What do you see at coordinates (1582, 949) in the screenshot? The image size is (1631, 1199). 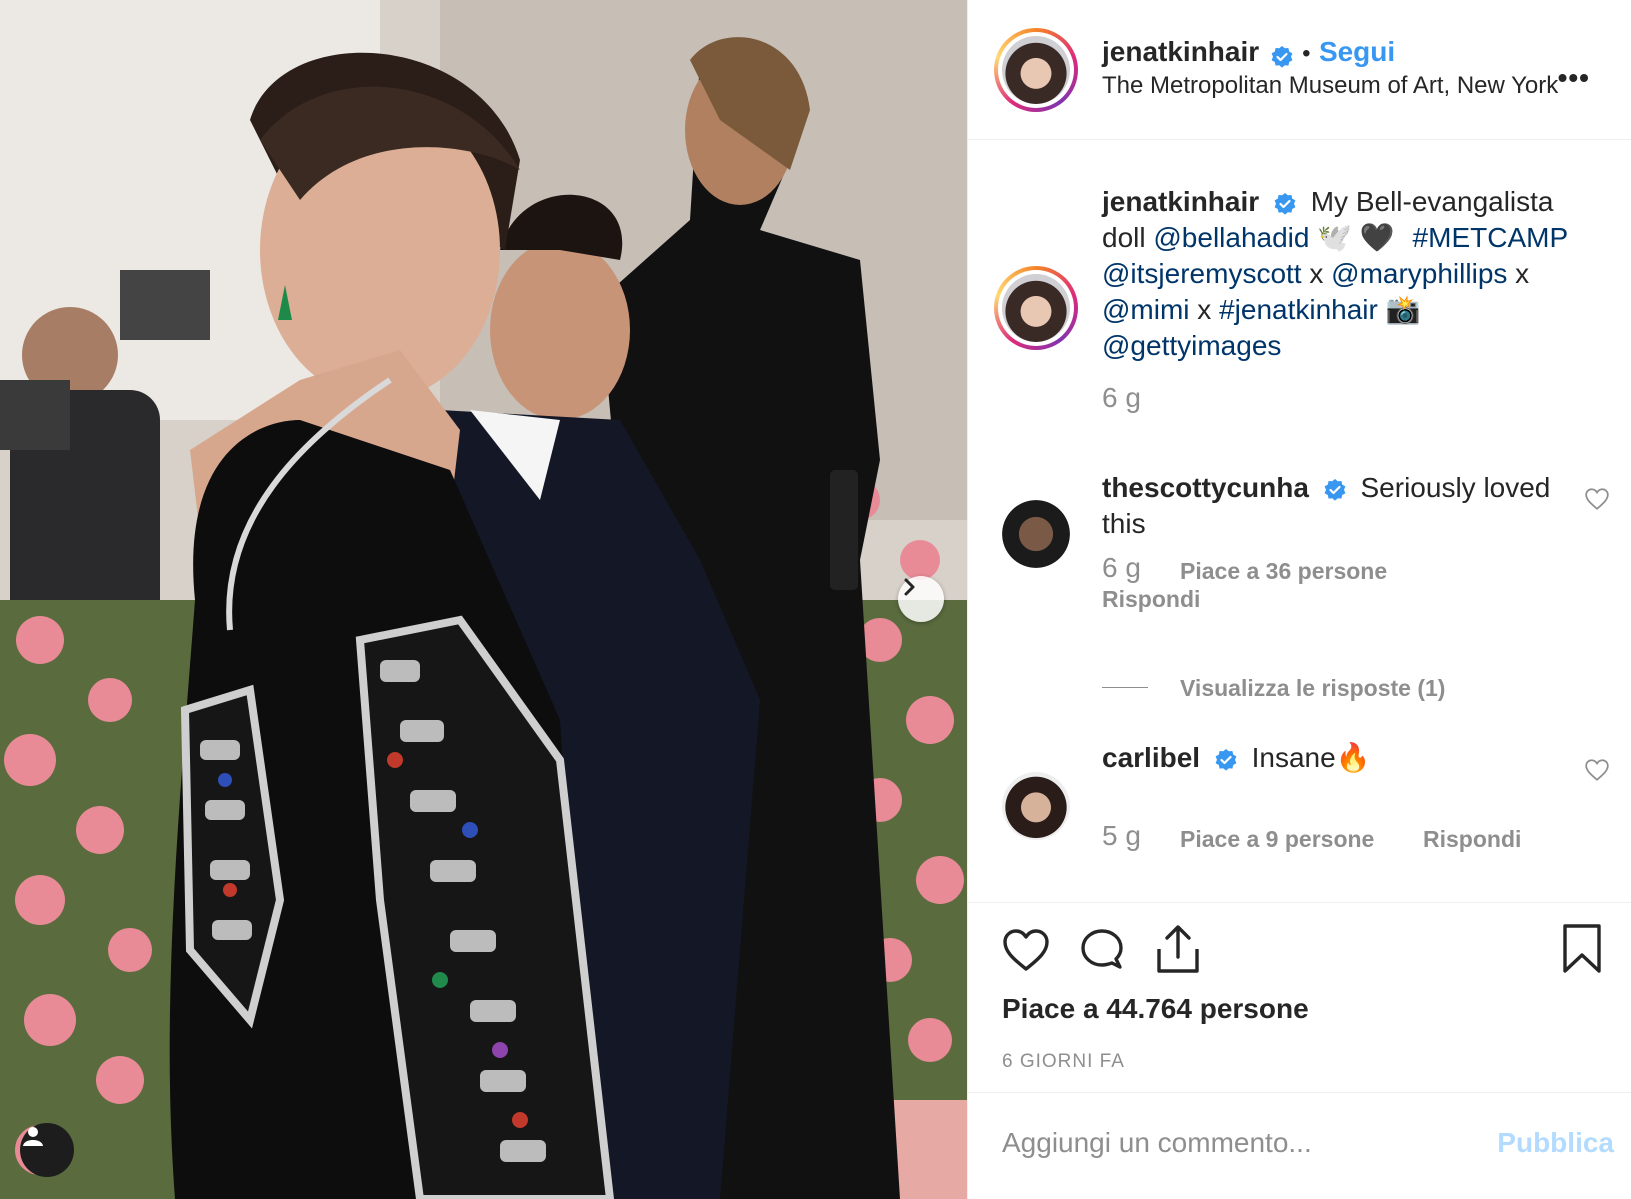 I see `bookmark-icon` at bounding box center [1582, 949].